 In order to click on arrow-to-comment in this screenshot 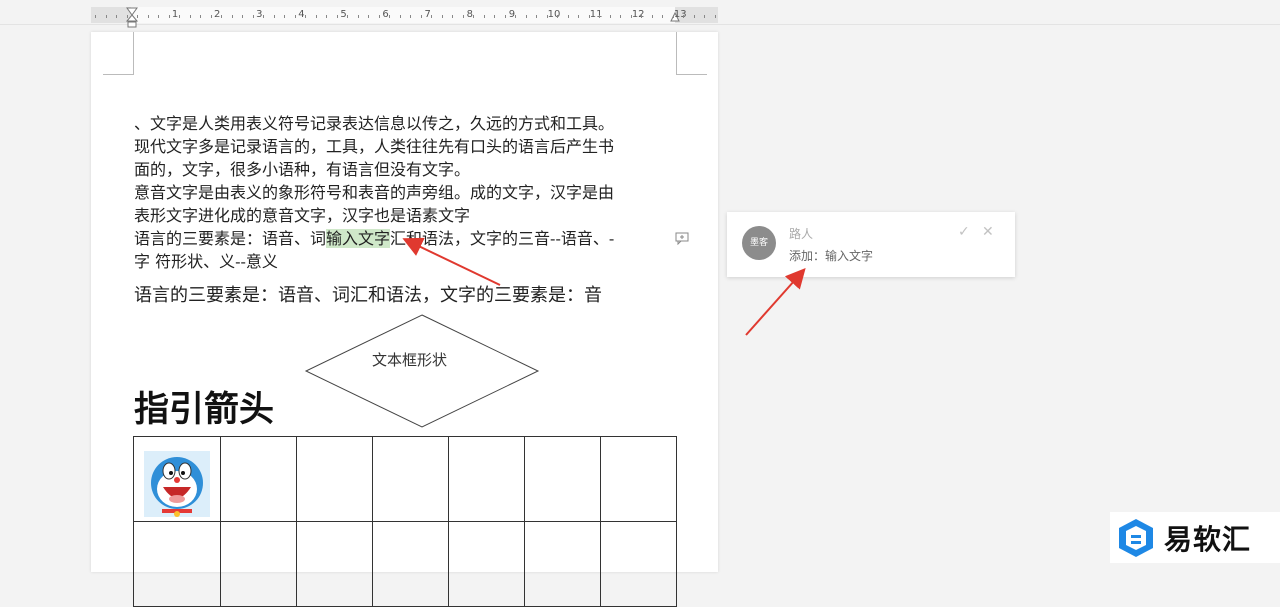, I will do `click(775, 302)`.